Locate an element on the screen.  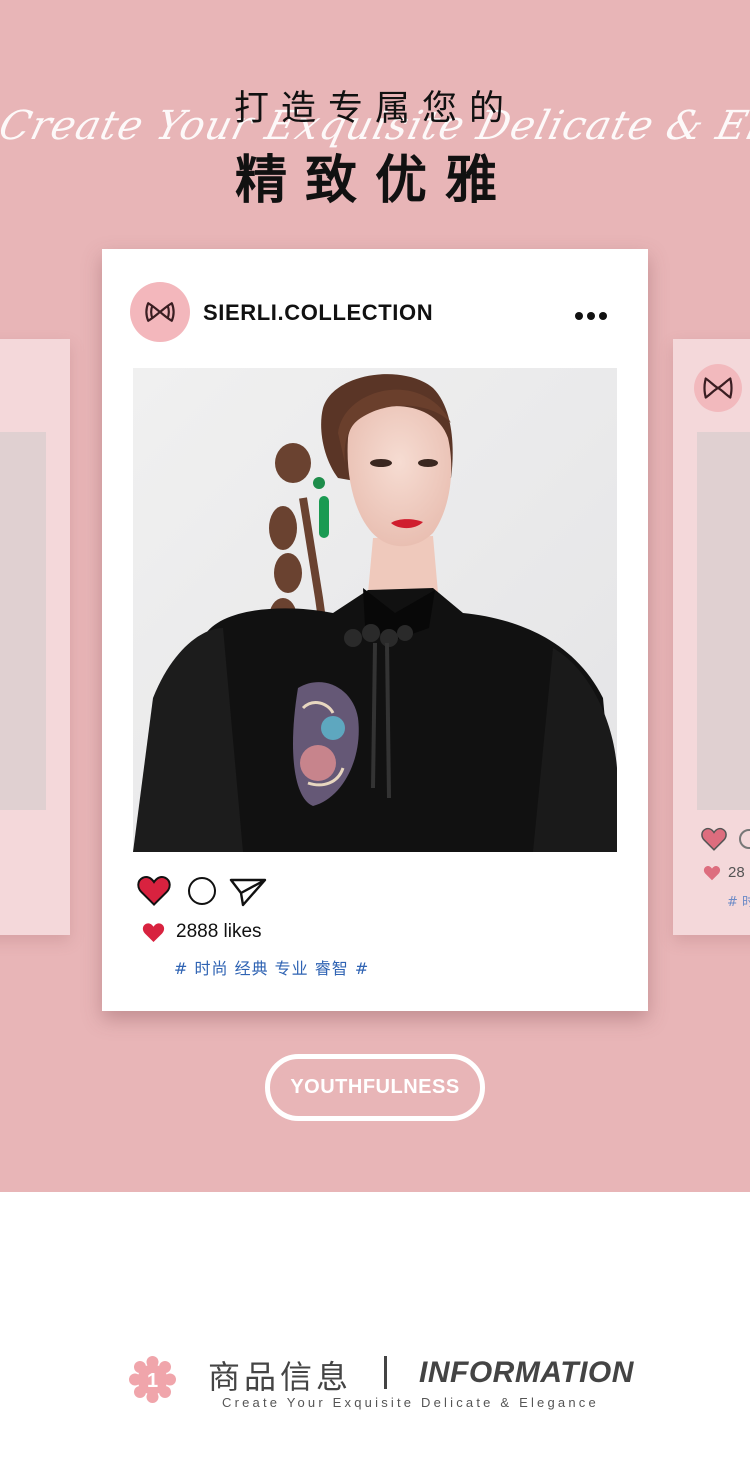
flower-badge-icon: 1 is located at coordinates (152, 1379).